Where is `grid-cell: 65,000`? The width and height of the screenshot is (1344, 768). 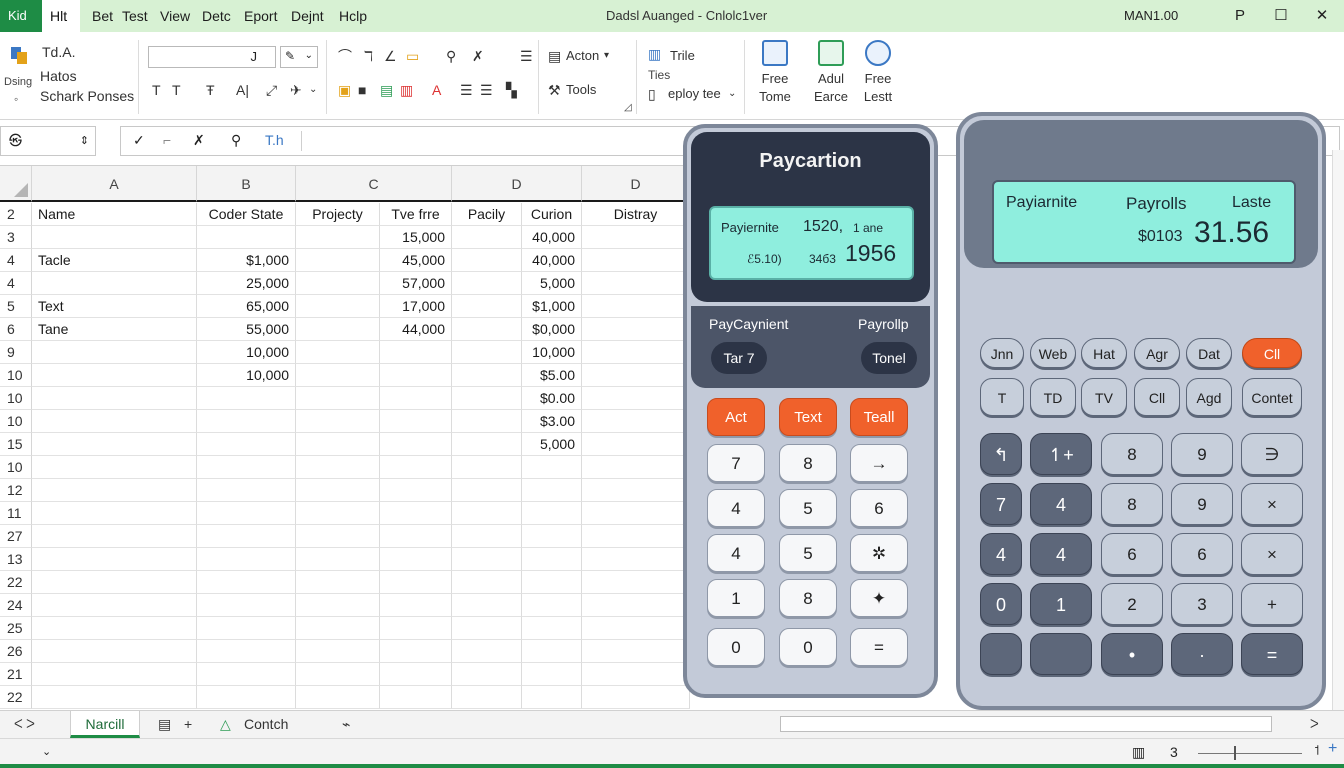 grid-cell: 65,000 is located at coordinates (246, 306).